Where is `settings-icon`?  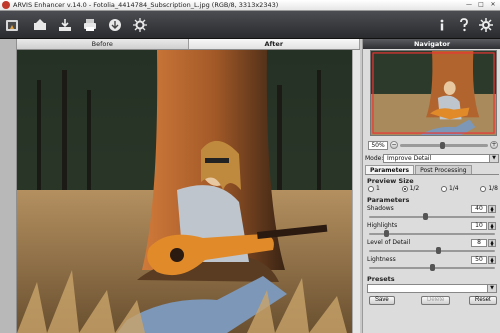 settings-icon is located at coordinates (140, 25).